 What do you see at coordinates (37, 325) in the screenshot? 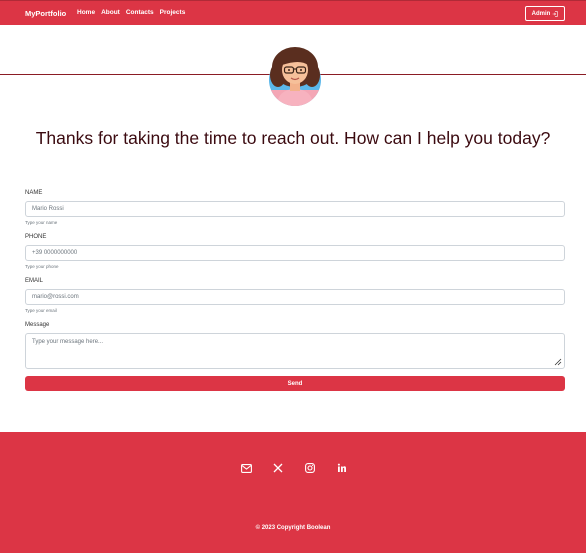
I see `message-label: Message` at bounding box center [37, 325].